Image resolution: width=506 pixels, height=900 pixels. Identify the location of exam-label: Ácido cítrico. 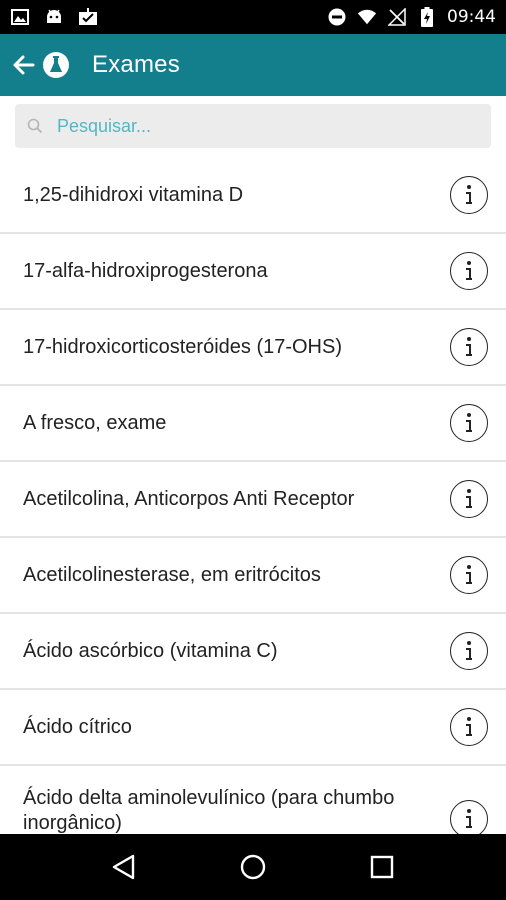
(77, 726).